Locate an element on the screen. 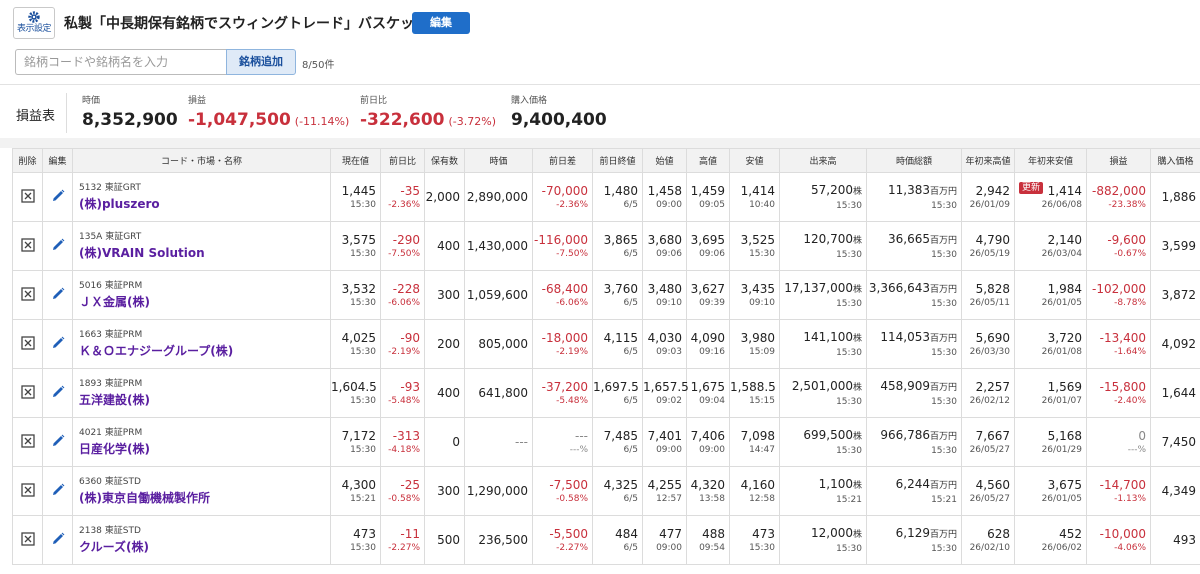 The height and width of the screenshot is (574, 1200). row-pnl-percent: ---% is located at coordinates (1136, 449).